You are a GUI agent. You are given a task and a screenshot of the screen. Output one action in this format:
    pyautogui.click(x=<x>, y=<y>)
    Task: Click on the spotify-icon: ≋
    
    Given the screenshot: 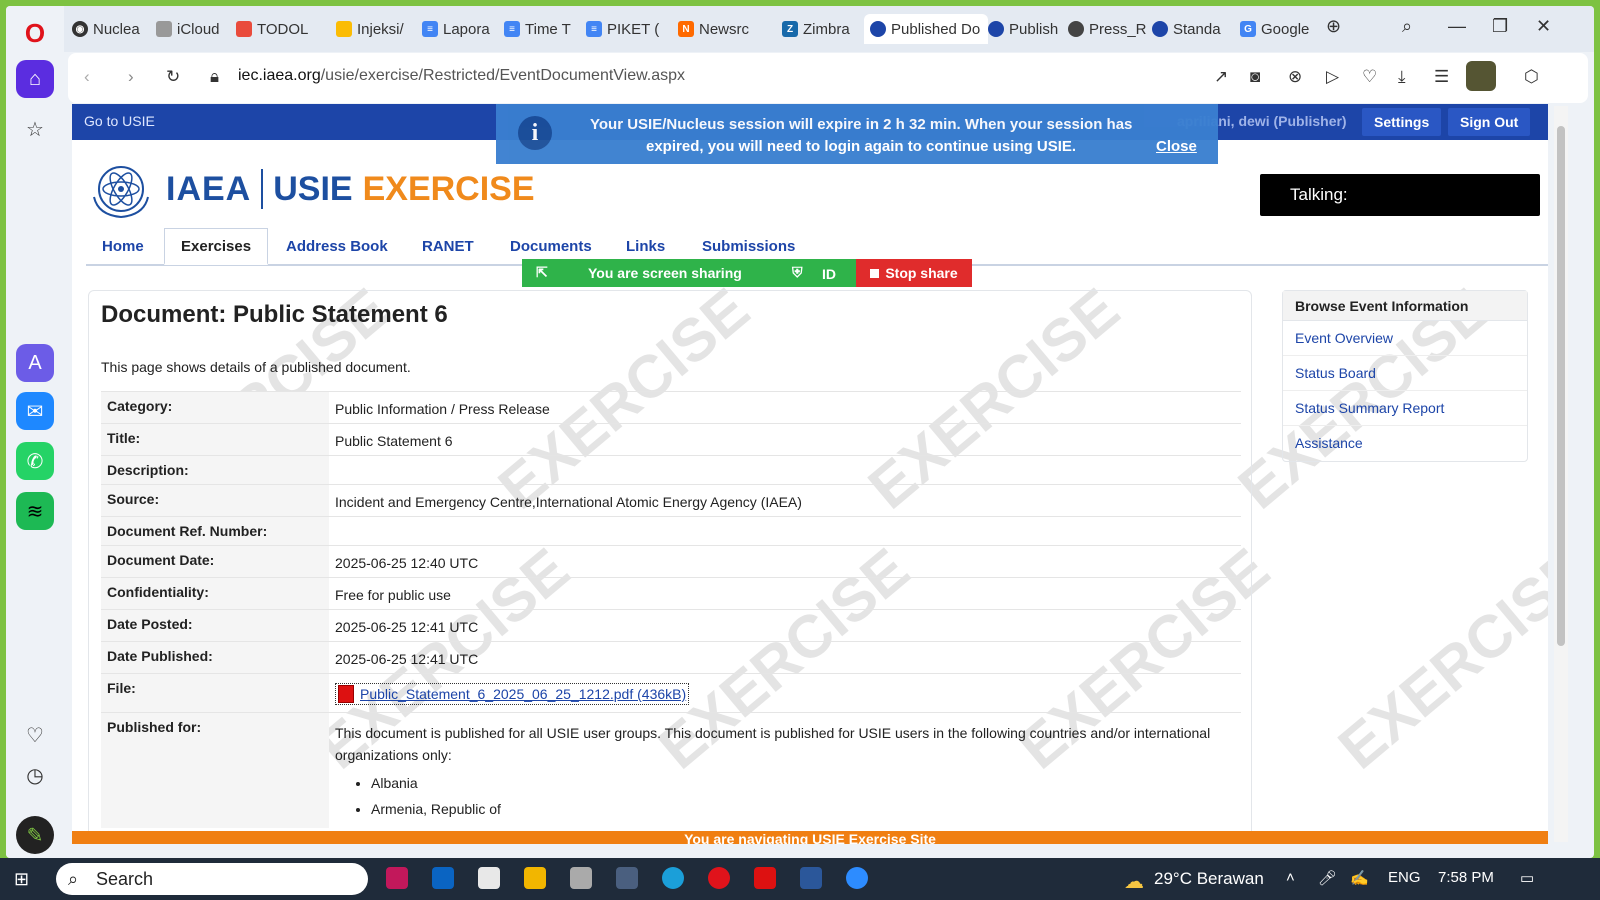 What is the action you would take?
    pyautogui.click(x=35, y=511)
    